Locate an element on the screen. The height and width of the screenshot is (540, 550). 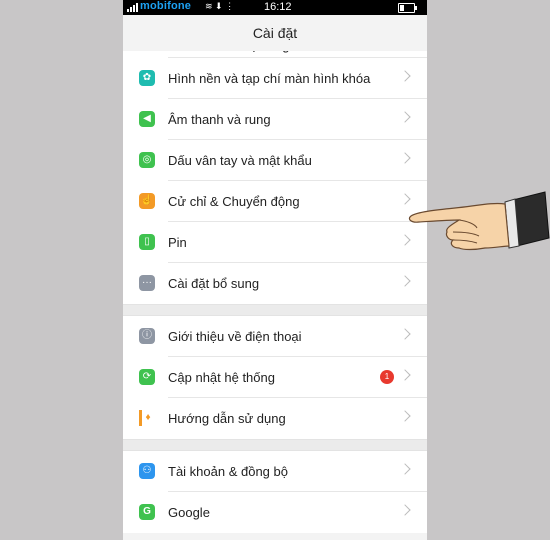
settings-item-about-phone: ⓘ Giới thiệu về điện thoại is located at coordinates (275, 336).